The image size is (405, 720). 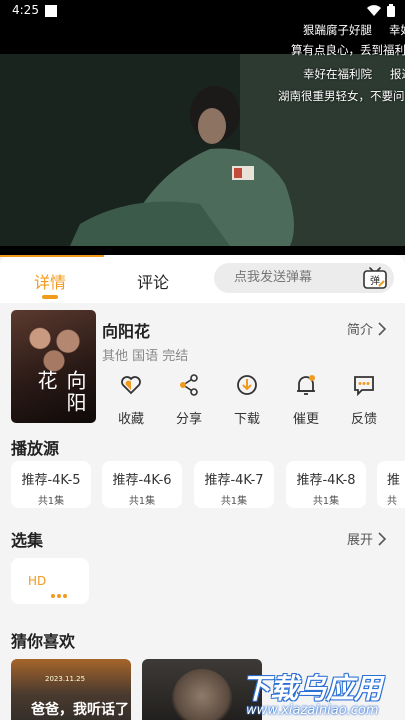 I want to click on source-count: 共, so click(x=392, y=501).